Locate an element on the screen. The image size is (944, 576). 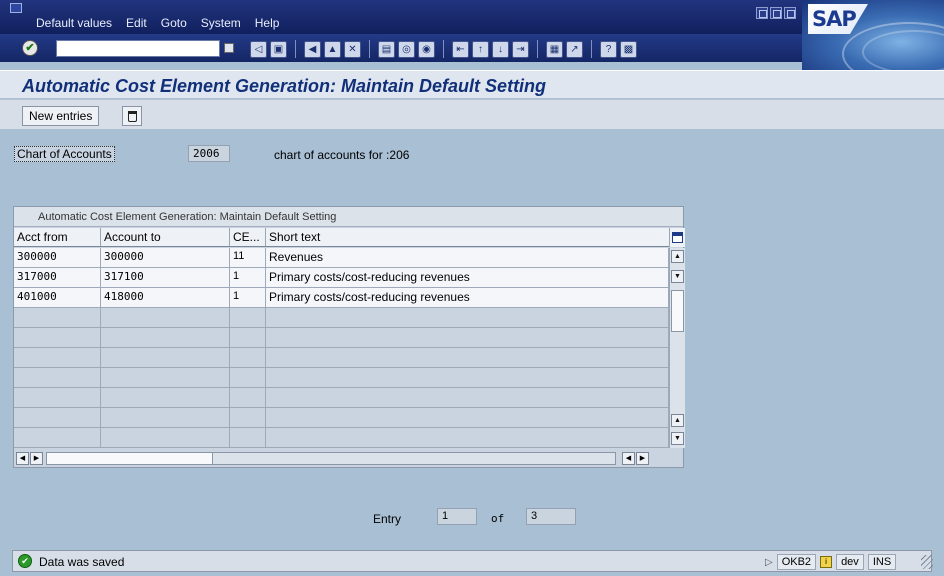
scroll-page-up-icon: ▲ is located at coordinates (677, 420).